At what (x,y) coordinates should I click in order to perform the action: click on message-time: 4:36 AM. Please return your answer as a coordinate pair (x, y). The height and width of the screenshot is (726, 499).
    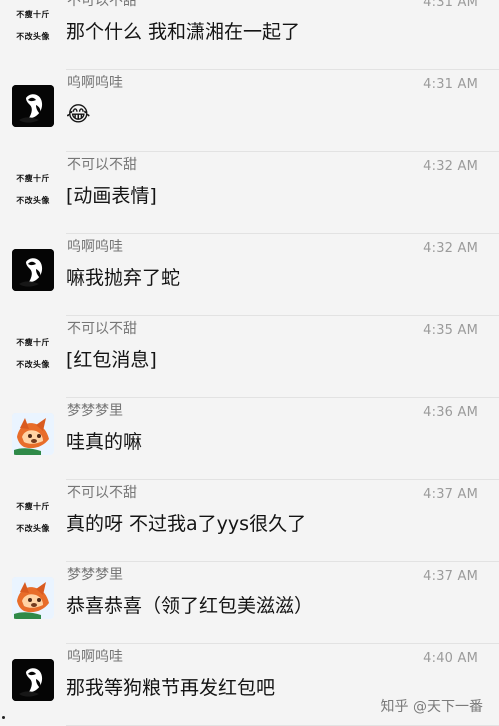
    Looking at the image, I should click on (450, 412).